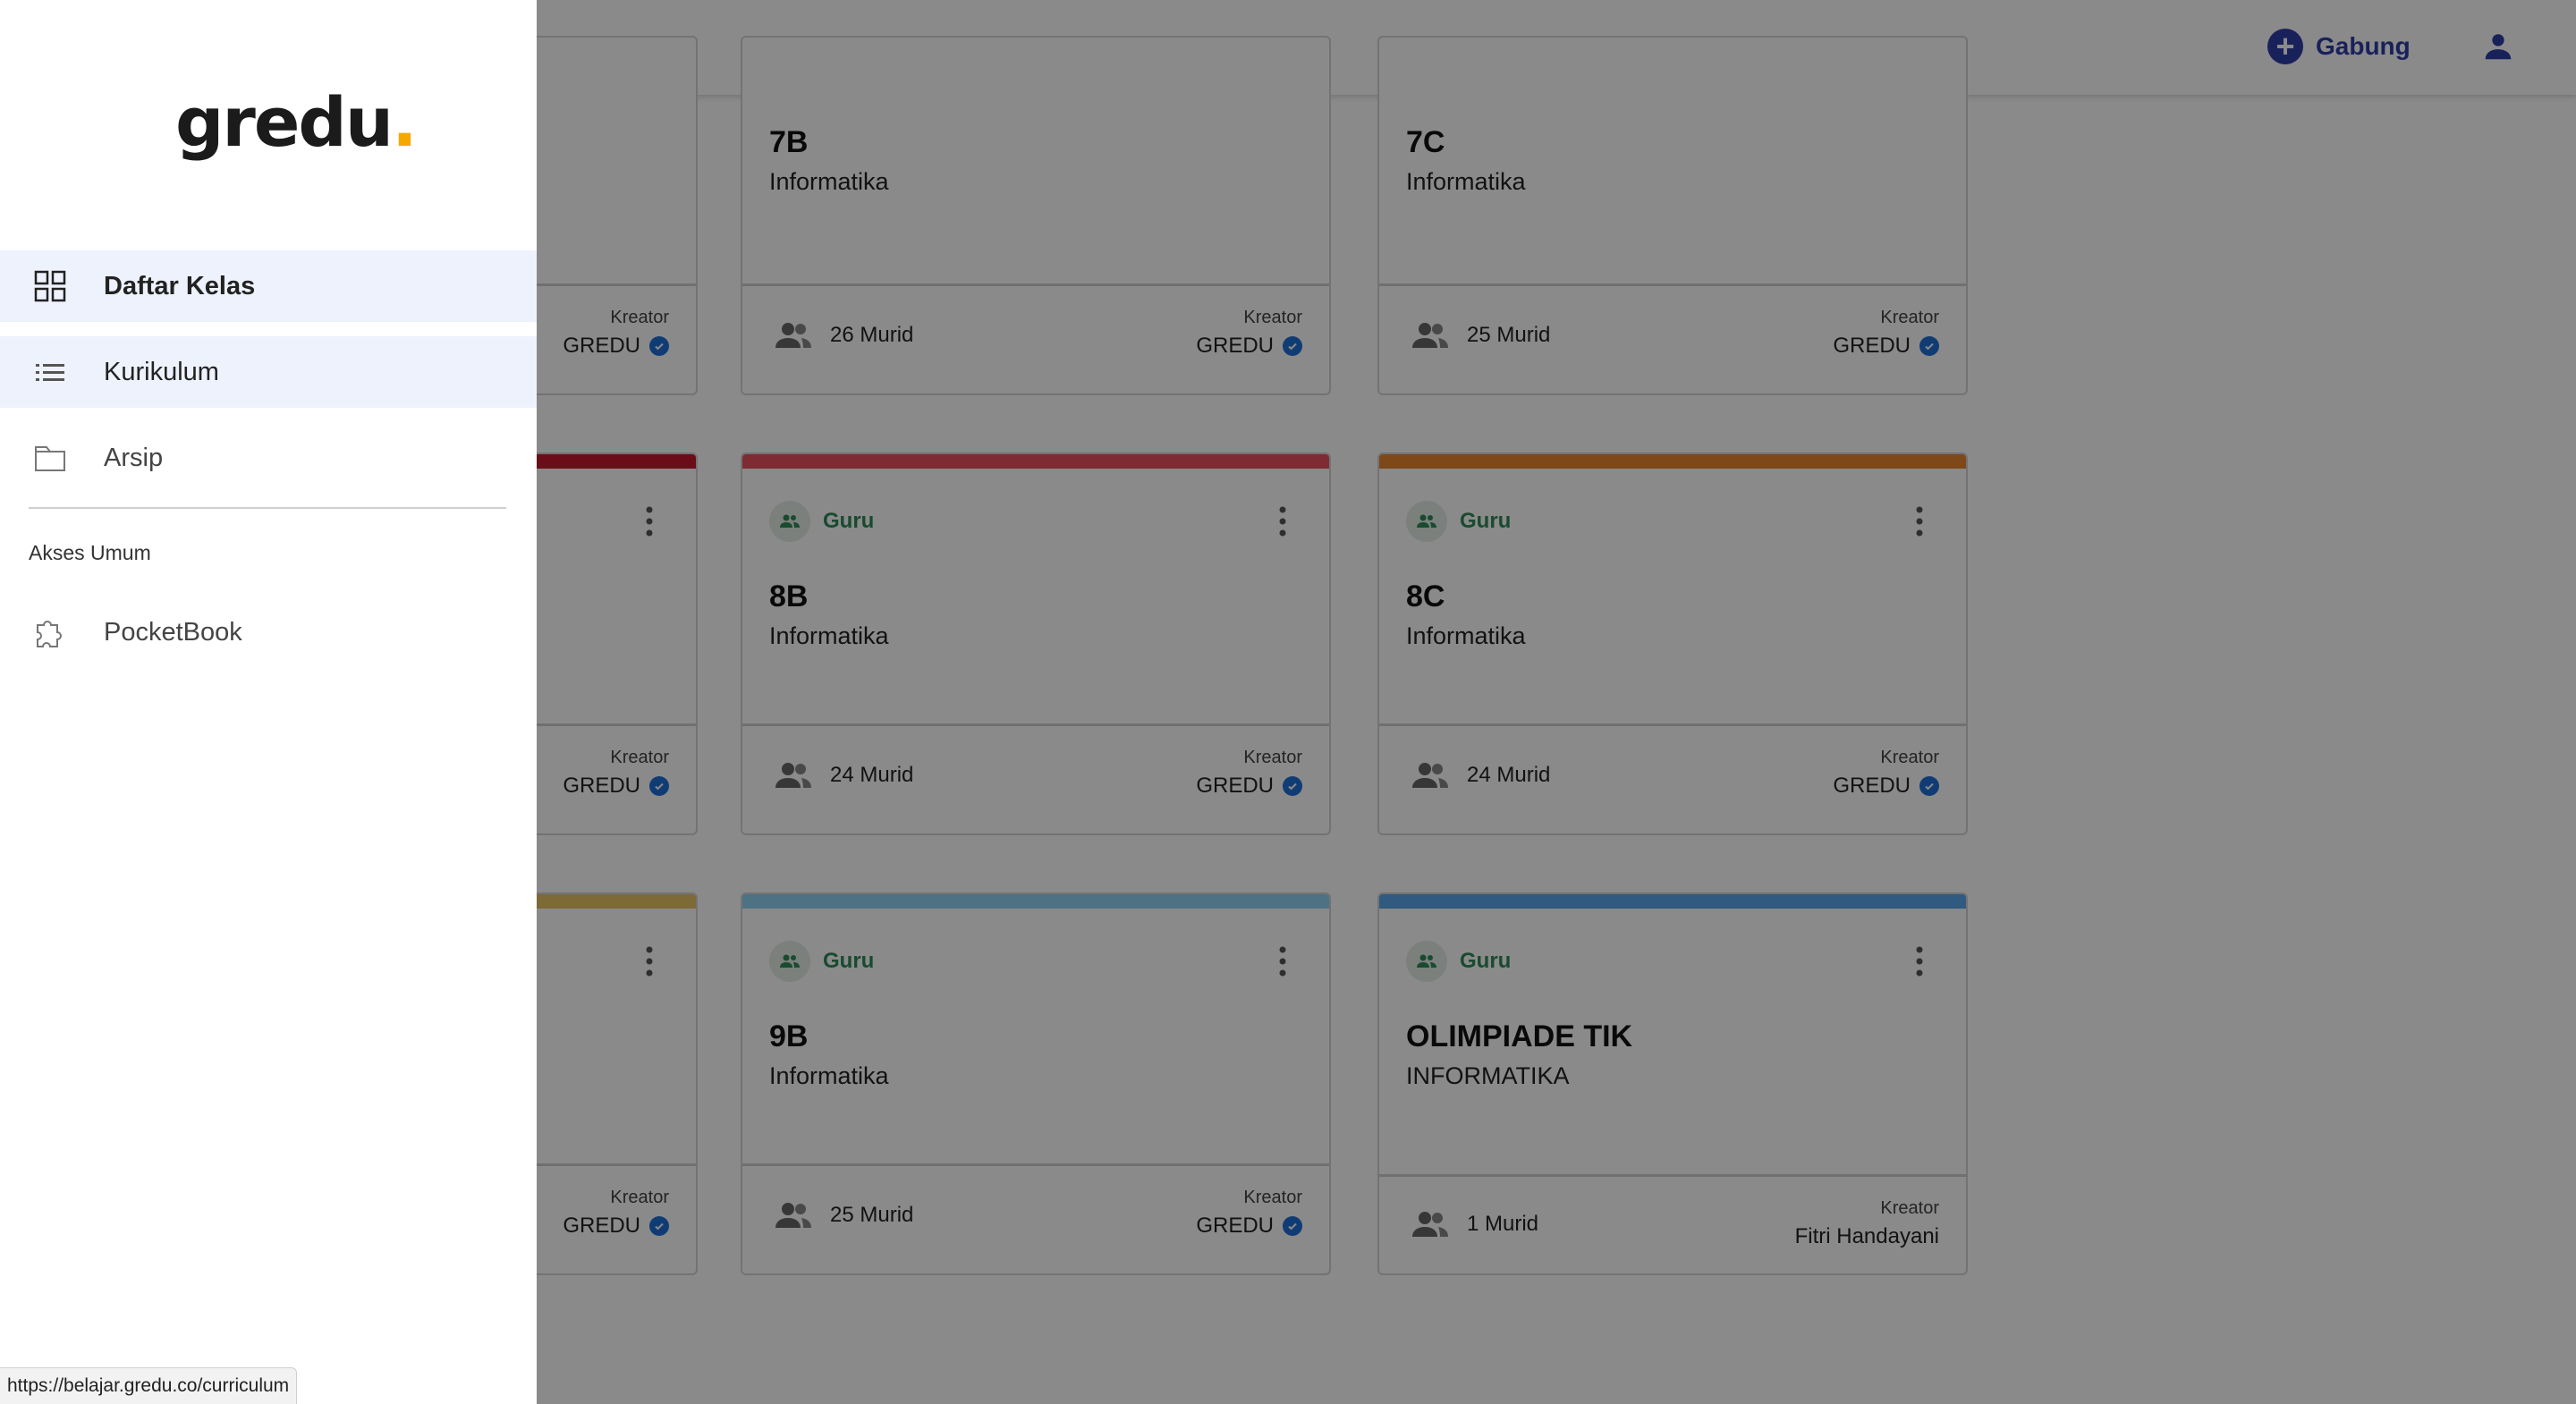 Image resolution: width=2576 pixels, height=1404 pixels. What do you see at coordinates (50, 286) in the screenshot?
I see `grid-icon` at bounding box center [50, 286].